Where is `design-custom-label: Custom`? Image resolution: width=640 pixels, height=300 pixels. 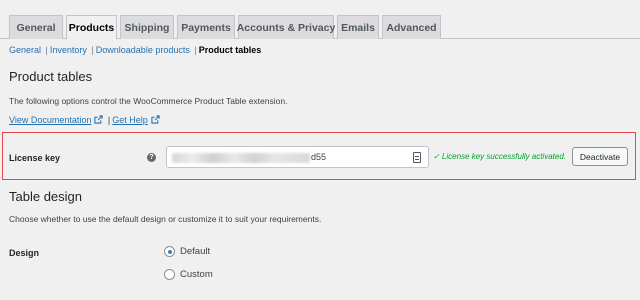 design-custom-label: Custom is located at coordinates (196, 274).